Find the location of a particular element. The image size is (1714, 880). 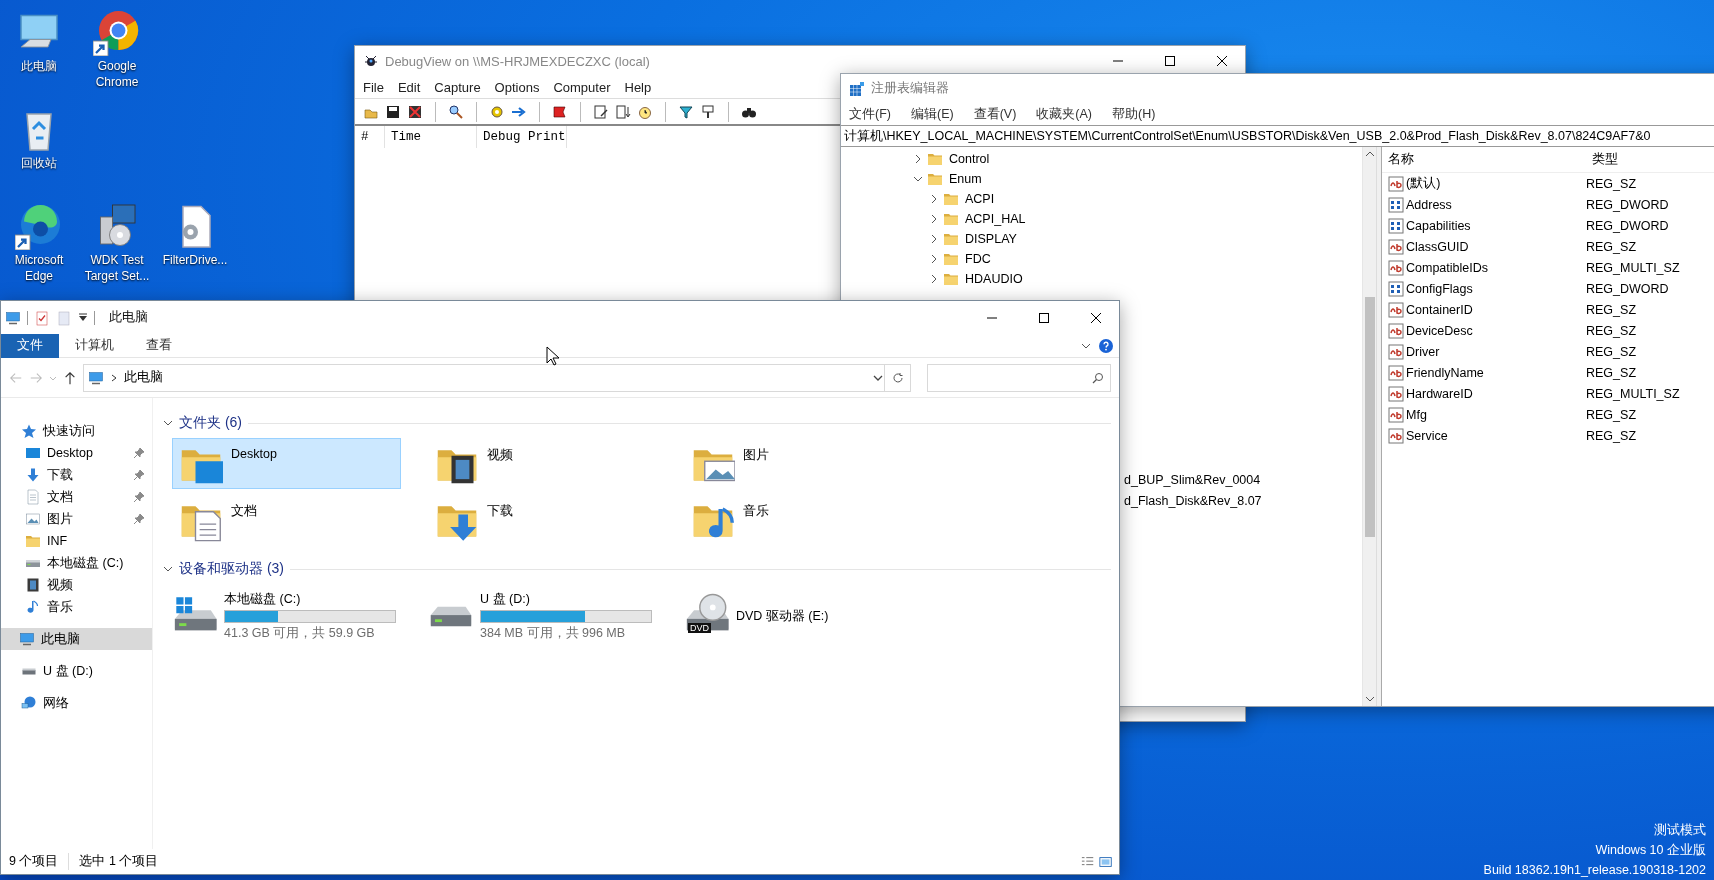

tiles-view-icon is located at coordinates (1106, 861).